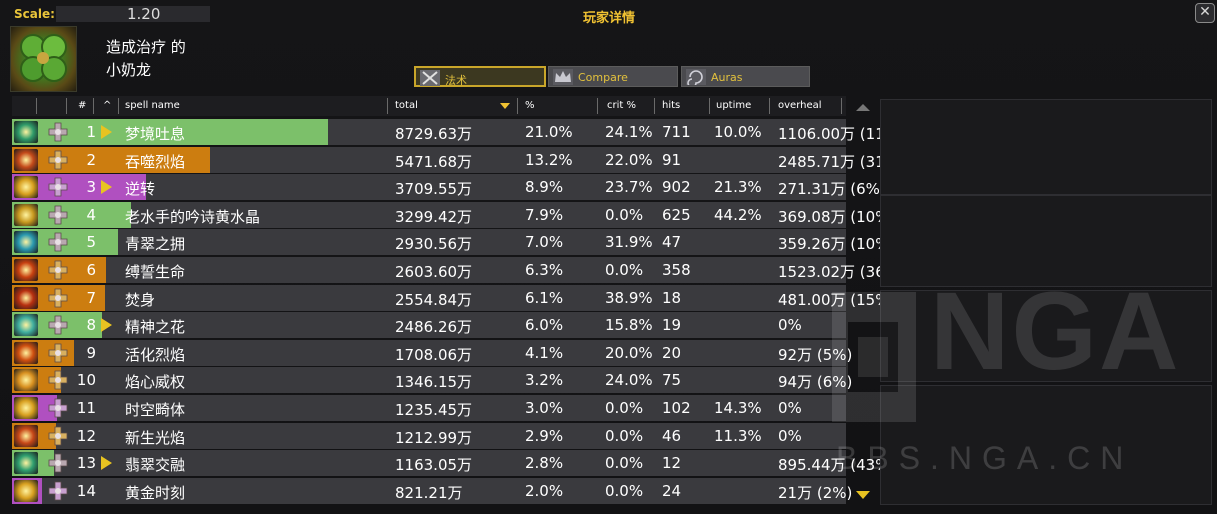  Describe the element at coordinates (140, 300) in the screenshot. I see `spell-name: 焚身` at that location.